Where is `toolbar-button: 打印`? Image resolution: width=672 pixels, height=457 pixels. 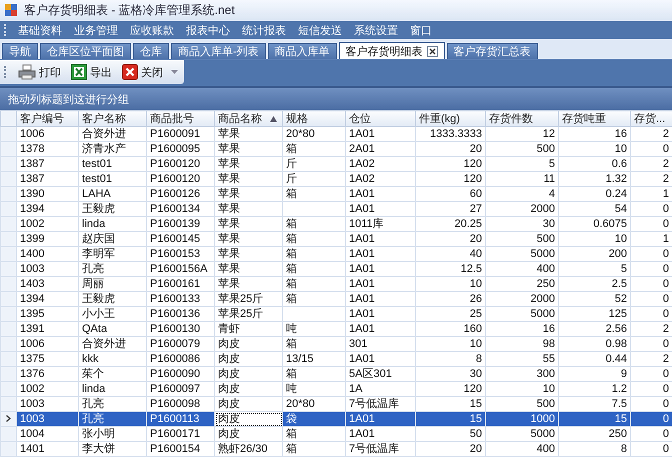
toolbar-button: 打印 is located at coordinates (39, 72).